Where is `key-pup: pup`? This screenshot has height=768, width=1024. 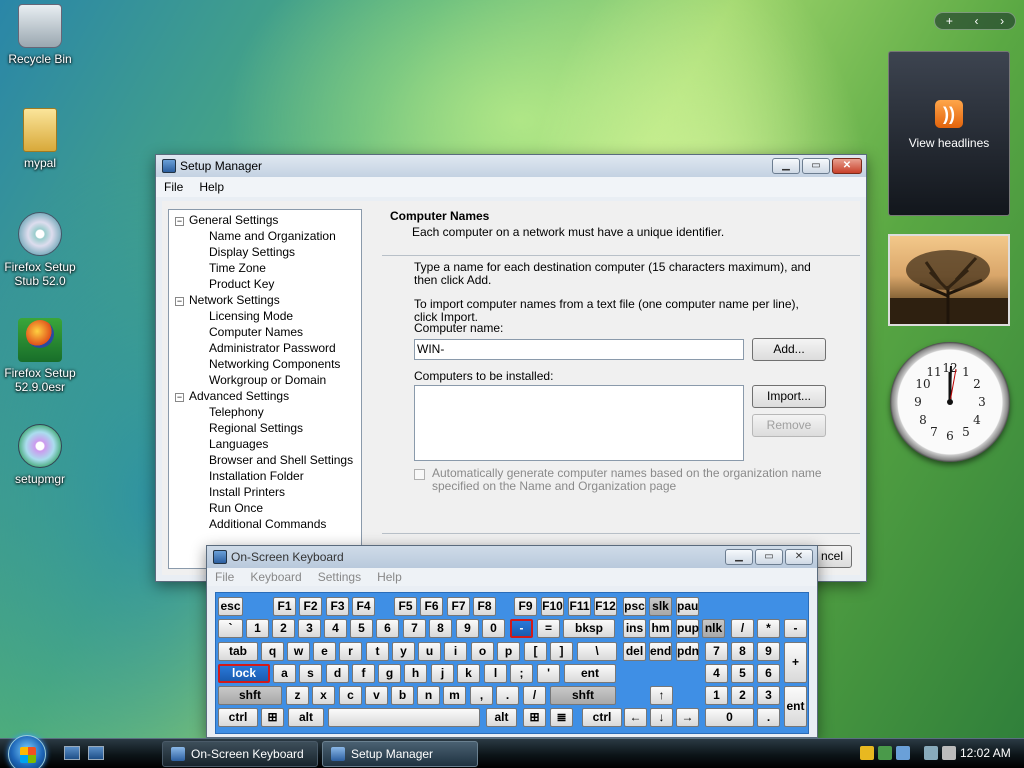
key-pup: pup is located at coordinates (687, 628).